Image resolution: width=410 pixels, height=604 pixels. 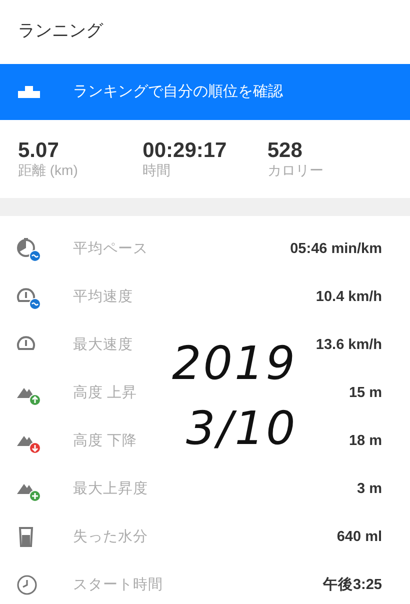 I want to click on stat-label: 時間, so click(x=157, y=170).